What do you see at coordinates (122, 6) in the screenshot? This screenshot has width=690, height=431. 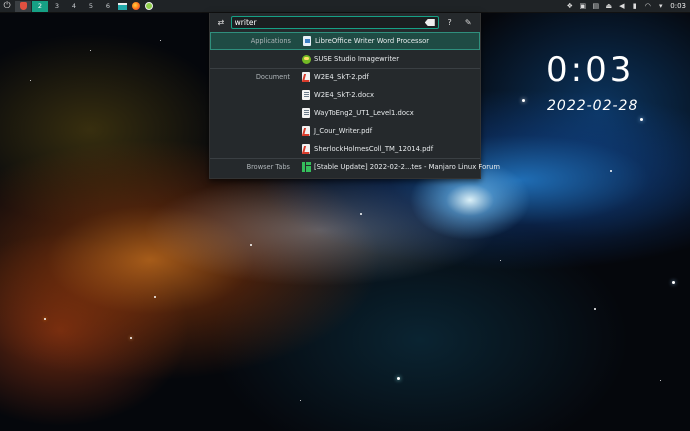 I see `terminal-app-icon` at bounding box center [122, 6].